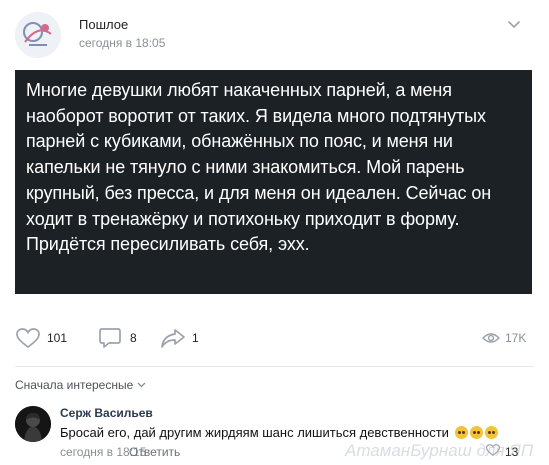  Describe the element at coordinates (57, 338) in the screenshot. I see `likes-count: 101` at that location.